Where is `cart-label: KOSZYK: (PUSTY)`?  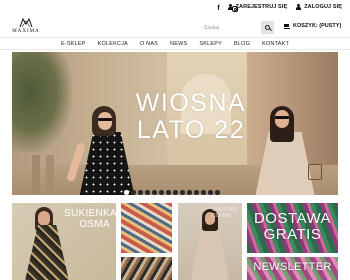
cart-label: KOSZYK: (PUSTY) is located at coordinates (317, 26).